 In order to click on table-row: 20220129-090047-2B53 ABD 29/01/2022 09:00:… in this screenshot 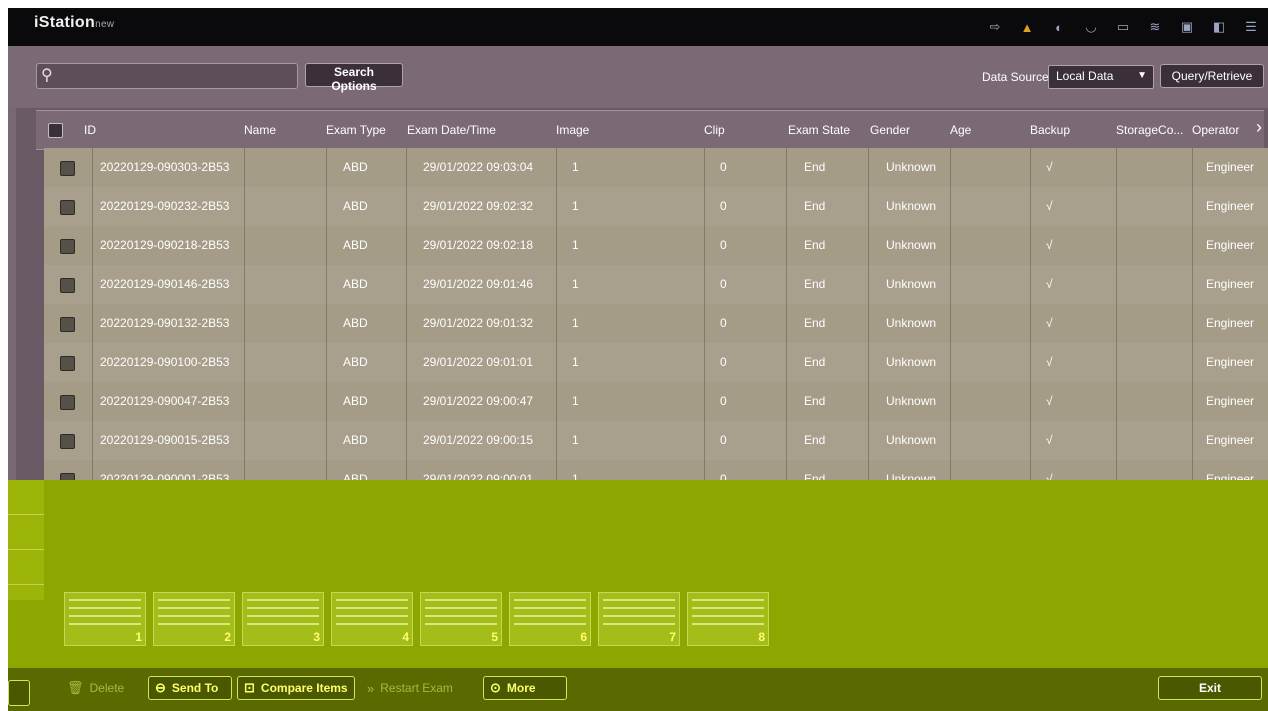, I will do `click(656, 402)`.